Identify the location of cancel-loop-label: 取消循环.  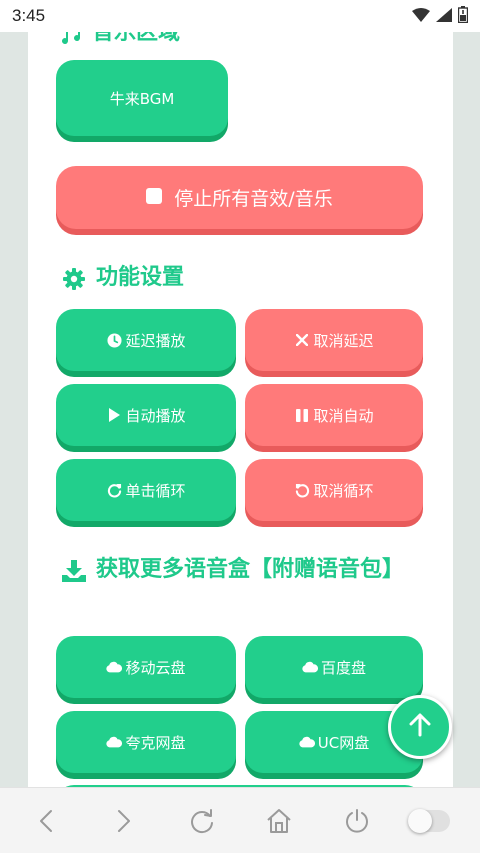
(343, 490).